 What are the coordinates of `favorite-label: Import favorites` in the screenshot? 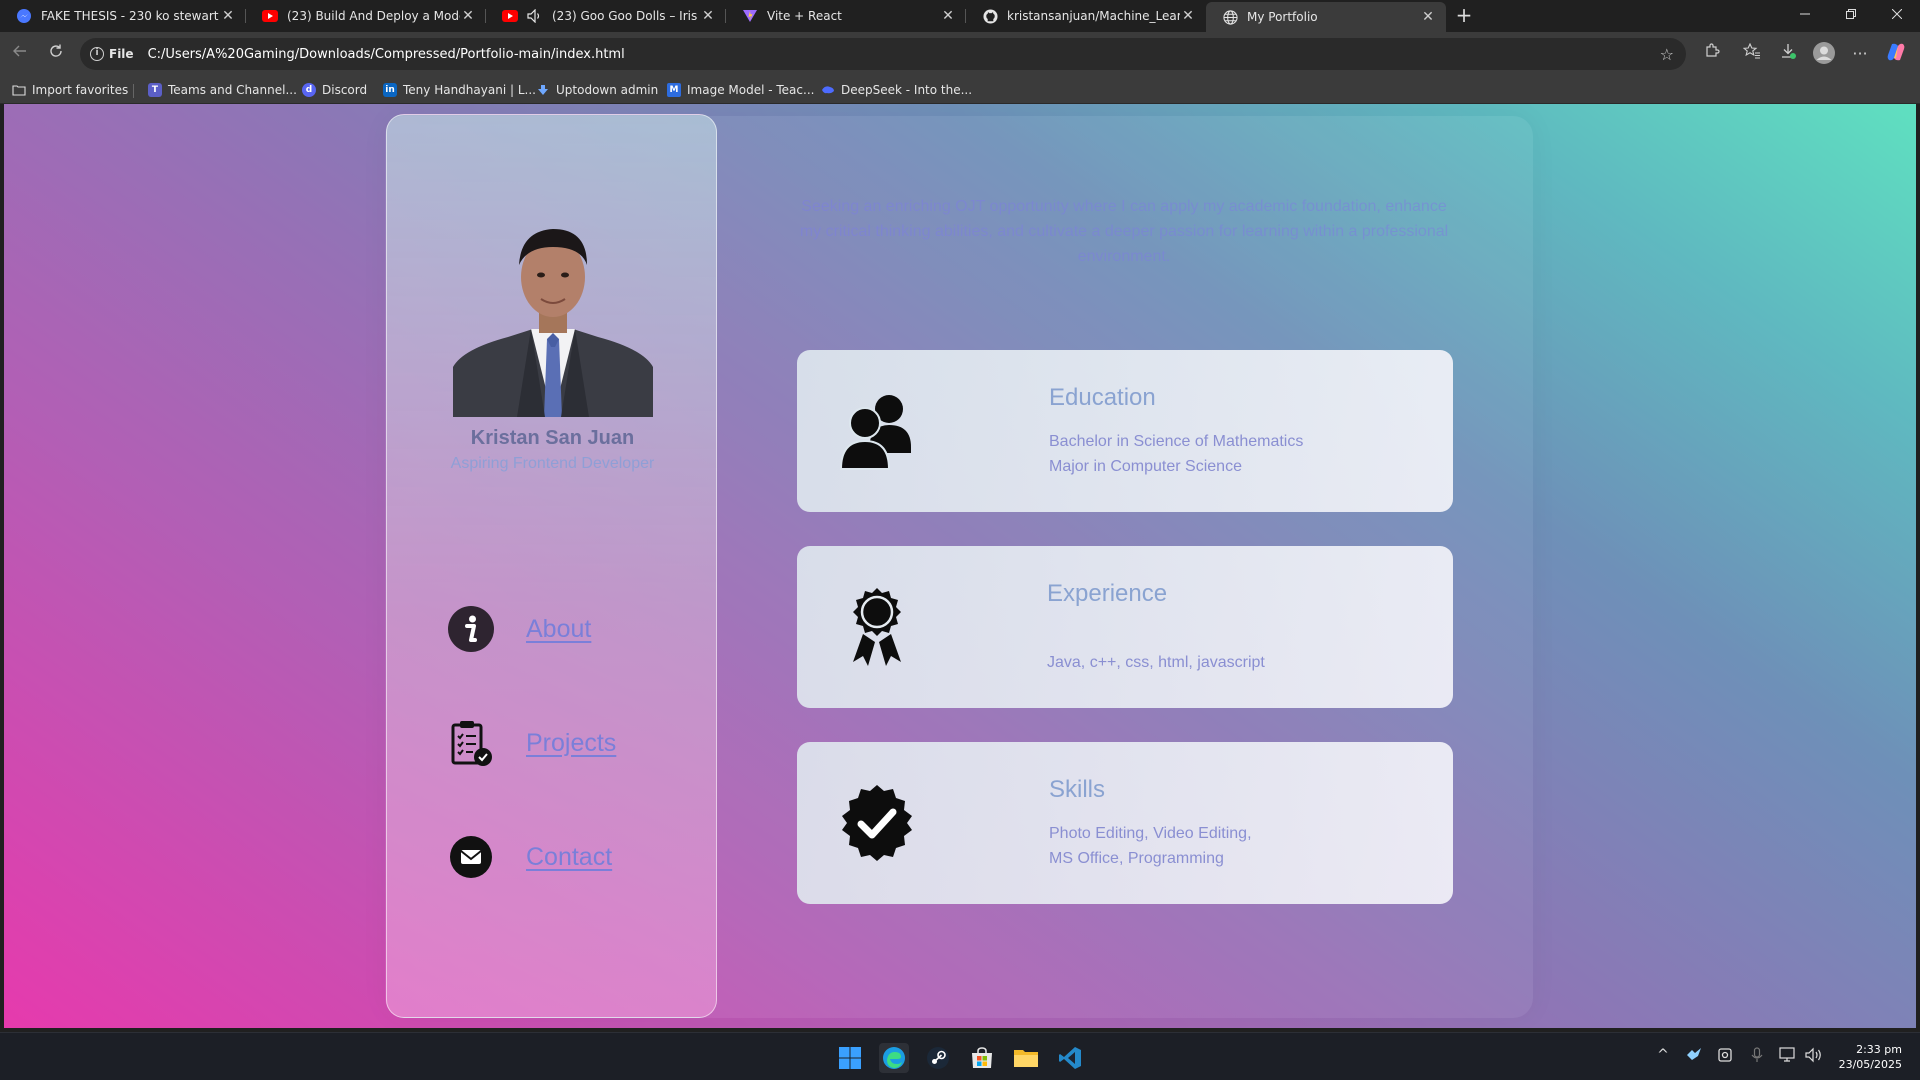 It's located at (80, 90).